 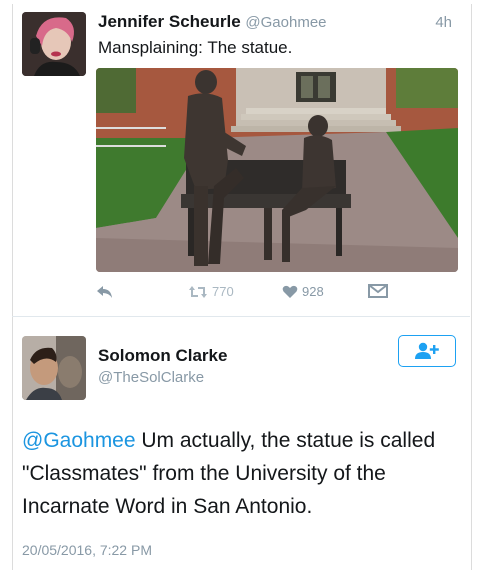 What do you see at coordinates (241, 316) in the screenshot?
I see `tweet-divider` at bounding box center [241, 316].